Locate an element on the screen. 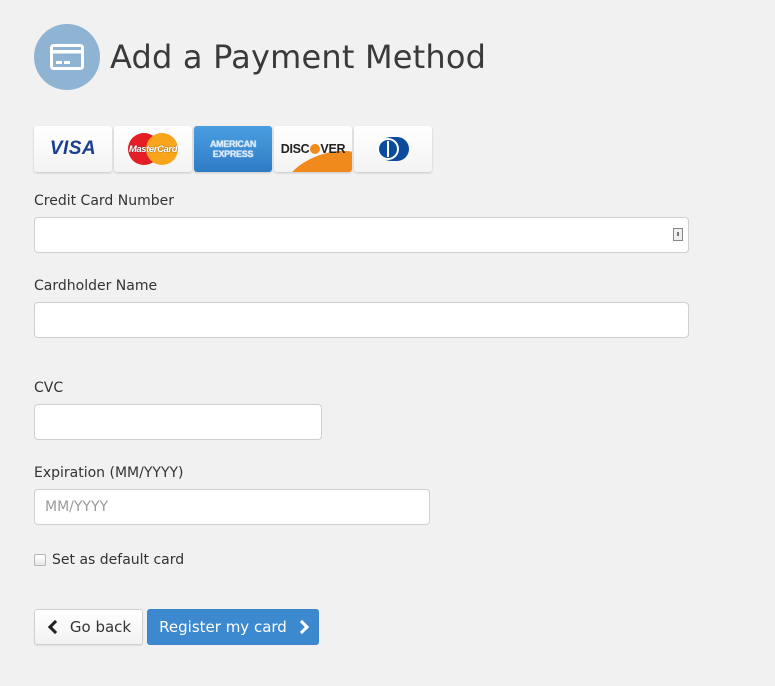 The image size is (775, 686). autofill-contact-icon is located at coordinates (678, 234).